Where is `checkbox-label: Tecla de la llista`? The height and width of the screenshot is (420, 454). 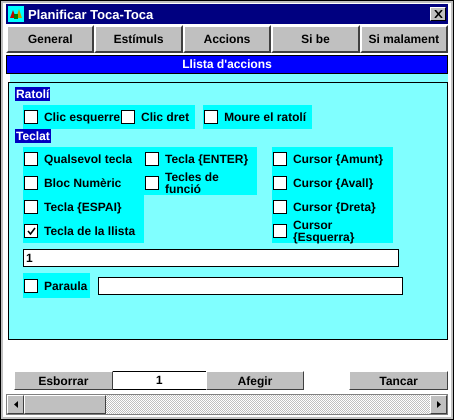
checkbox-label: Tecla de la llista is located at coordinates (90, 231).